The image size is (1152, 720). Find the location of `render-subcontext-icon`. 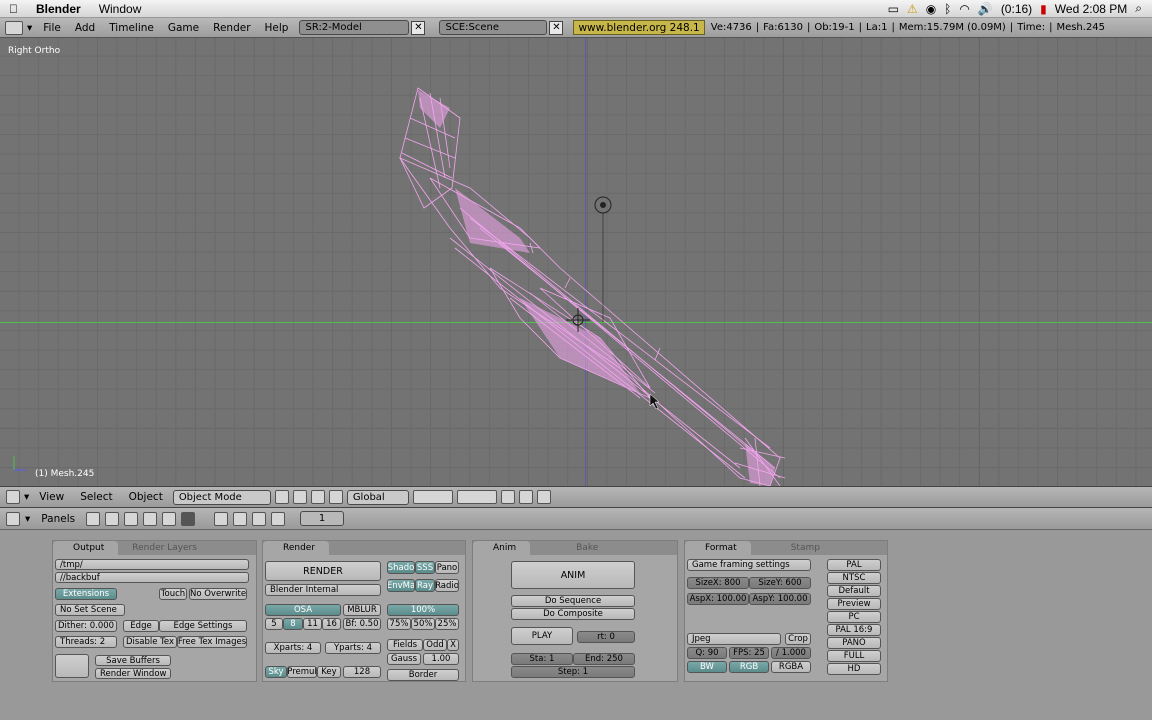

render-subcontext-icon is located at coordinates (221, 518).